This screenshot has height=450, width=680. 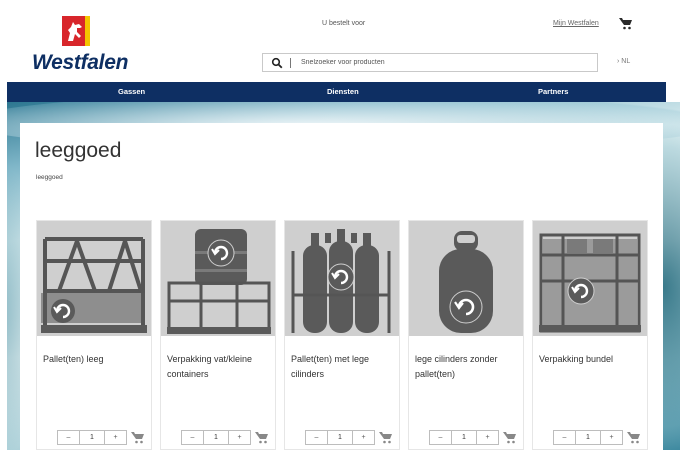 I want to click on product-card: lege cilinders zonder pallet(ten) – 1 +, so click(x=466, y=335).